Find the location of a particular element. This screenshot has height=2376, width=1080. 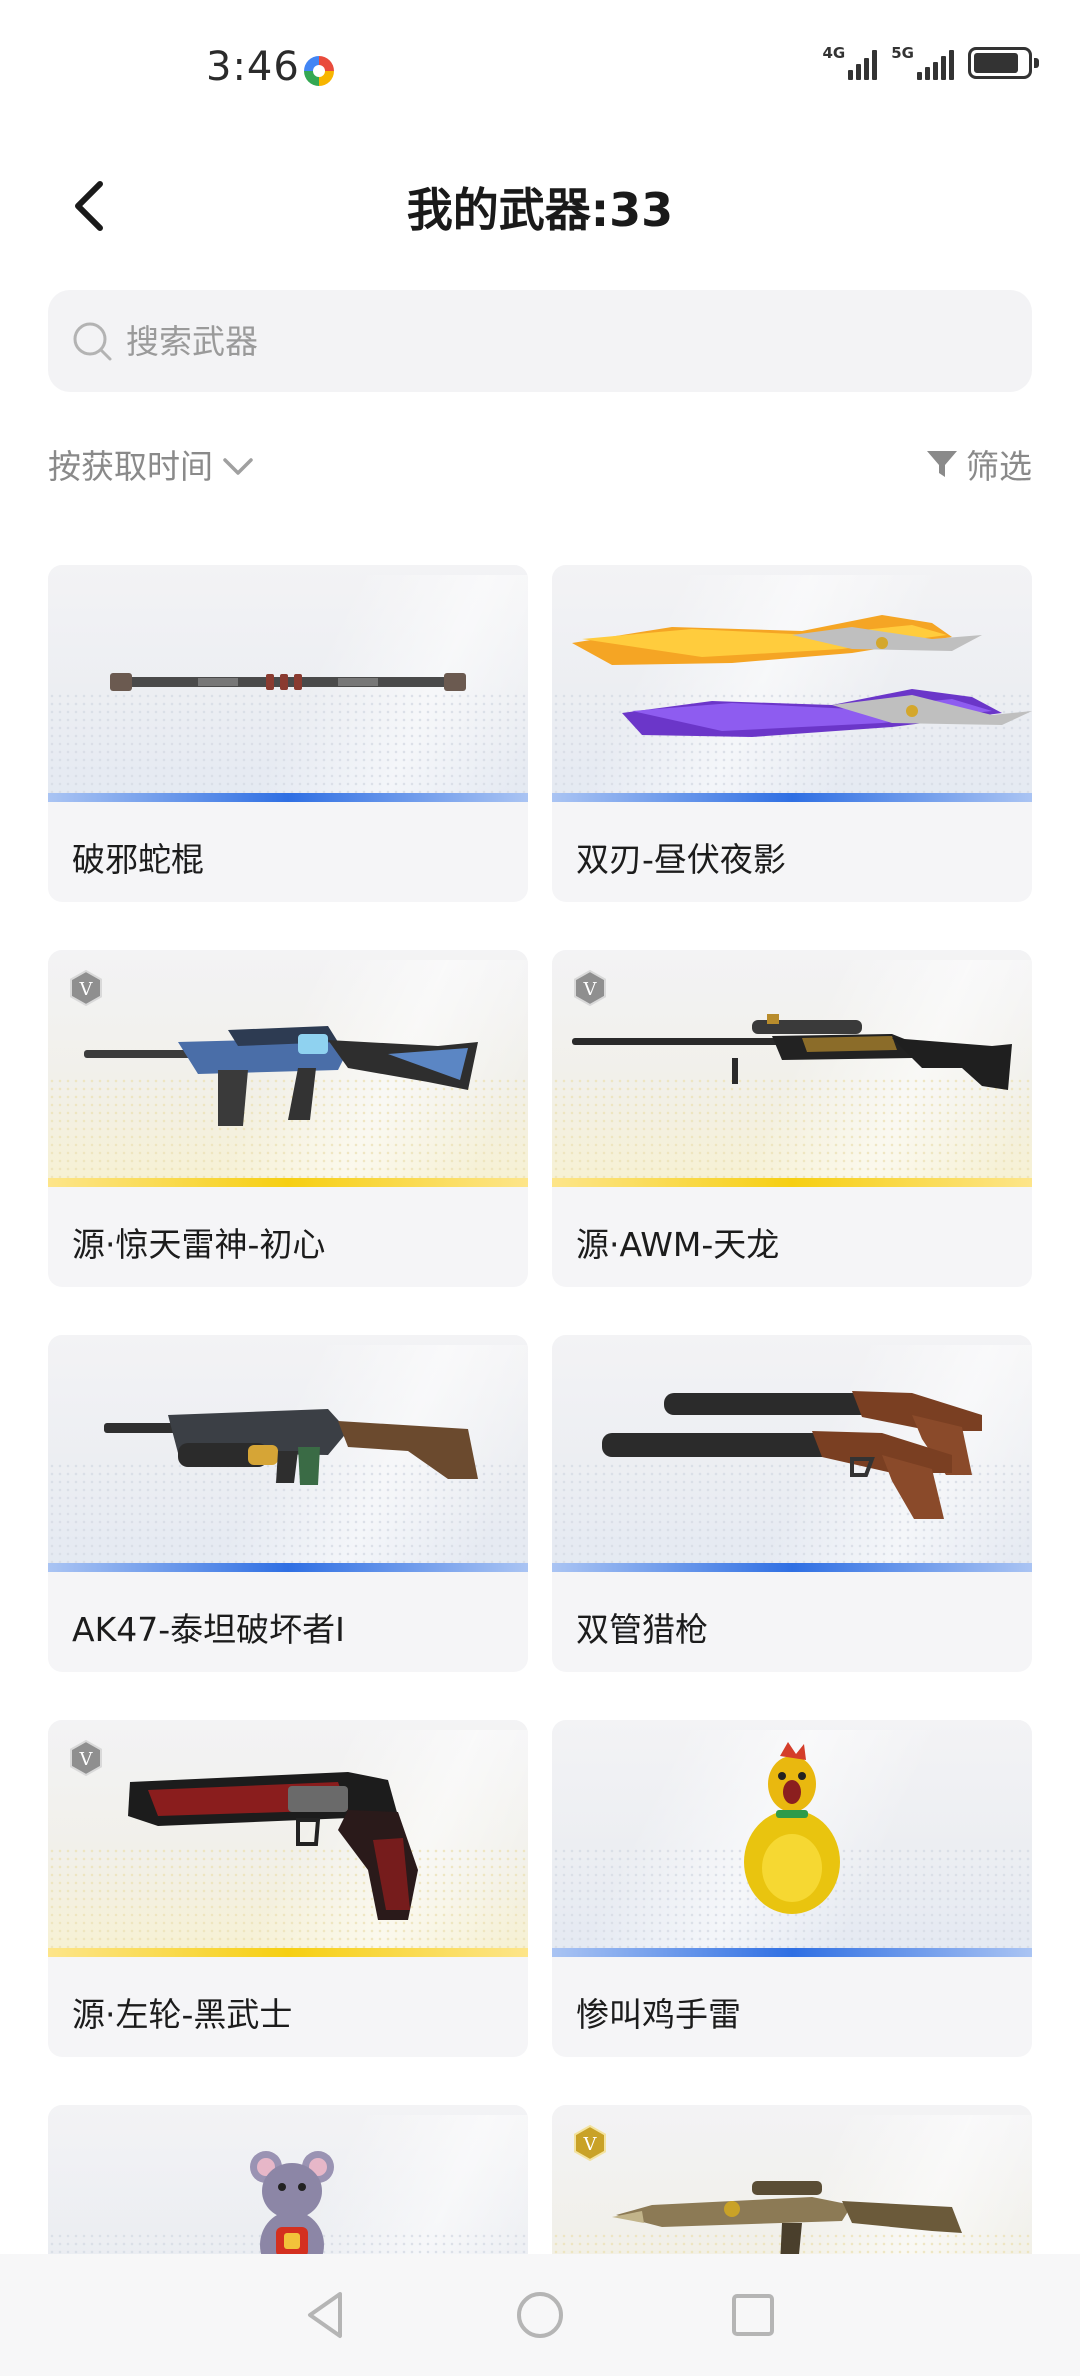

weapon-card: 惨叫鸡手雷 is located at coordinates (792, 1888).